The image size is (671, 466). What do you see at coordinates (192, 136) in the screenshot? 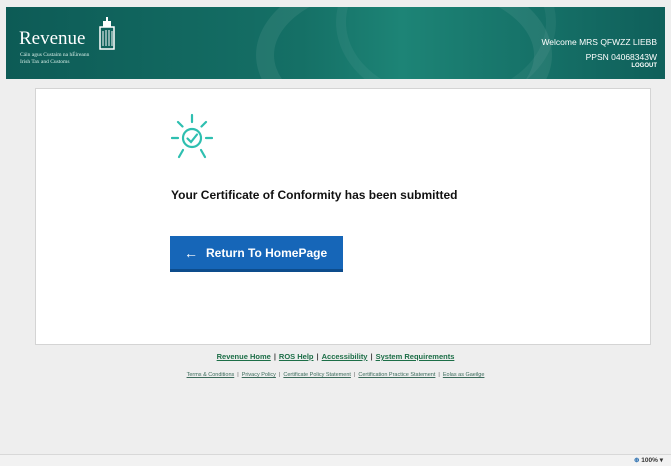
I see `success-check-icon` at bounding box center [192, 136].